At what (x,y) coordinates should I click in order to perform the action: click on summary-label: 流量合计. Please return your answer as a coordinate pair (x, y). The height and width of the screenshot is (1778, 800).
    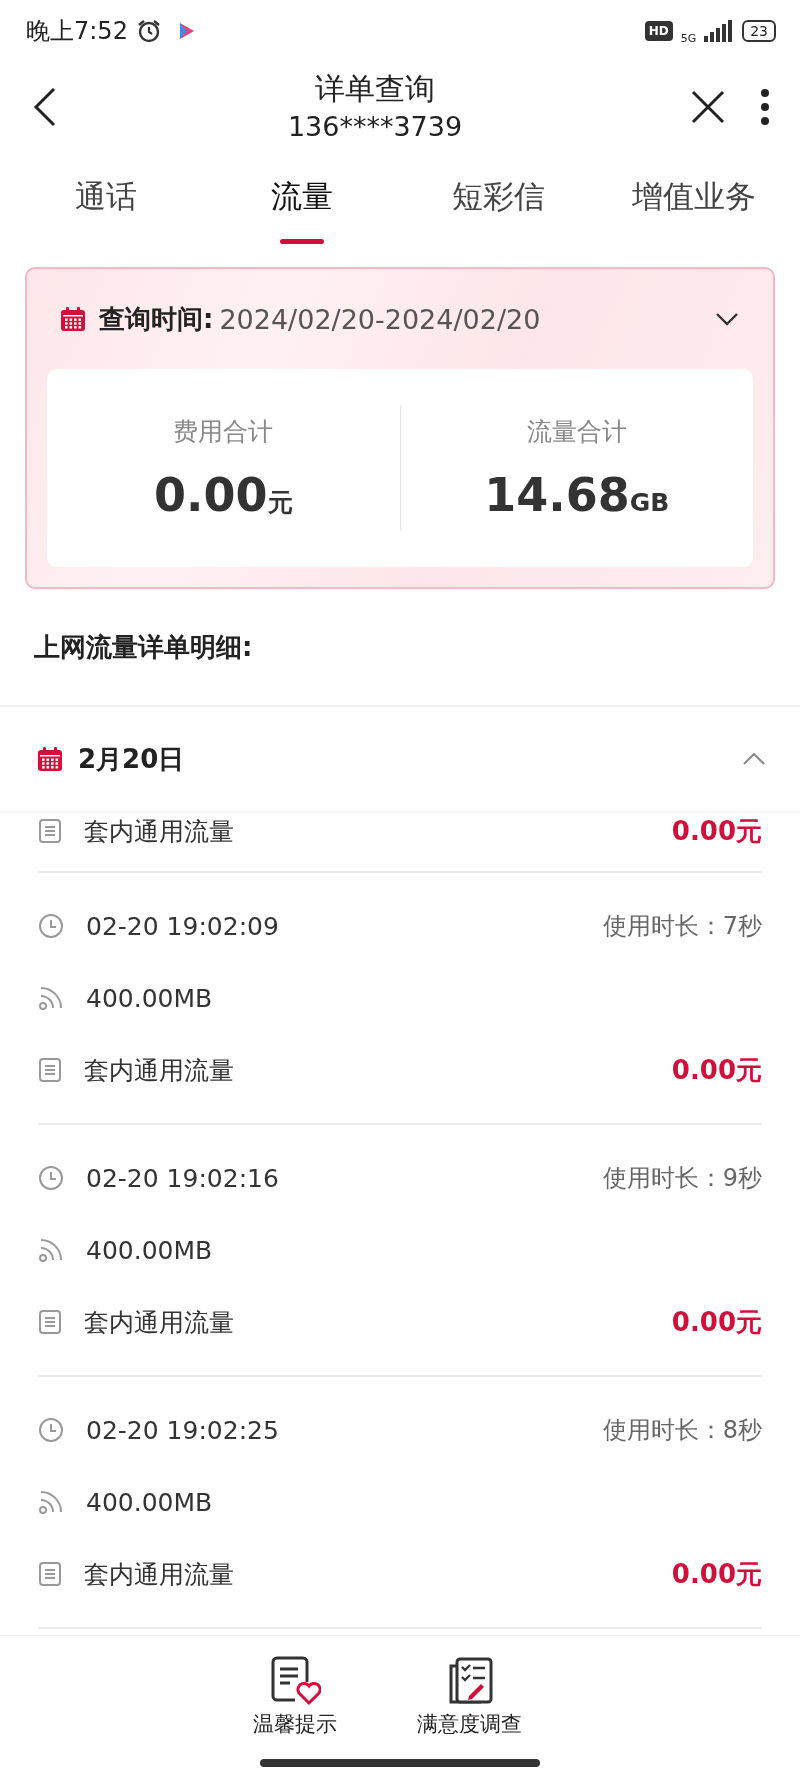
    Looking at the image, I should click on (576, 431).